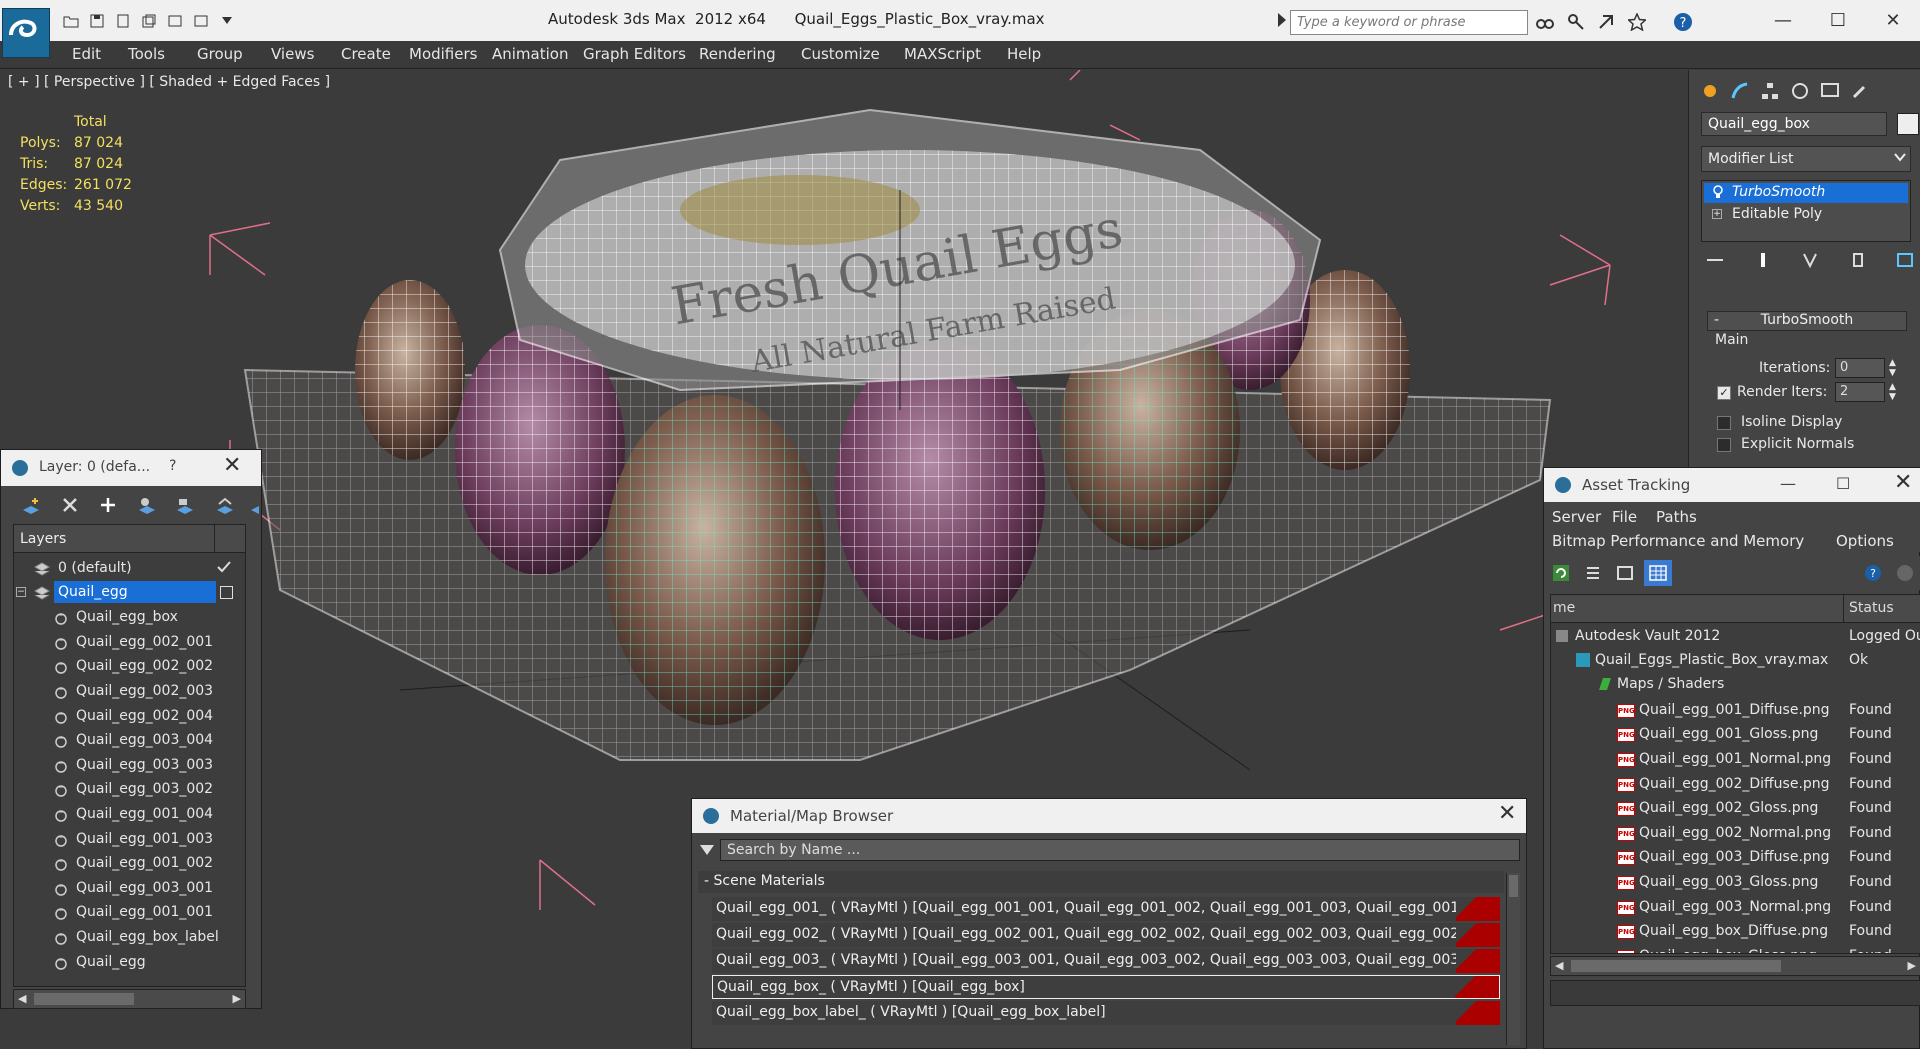  Describe the element at coordinates (1807, 321) in the screenshot. I see `turbosmooth-rollout-header: - TurboSmooth` at that location.